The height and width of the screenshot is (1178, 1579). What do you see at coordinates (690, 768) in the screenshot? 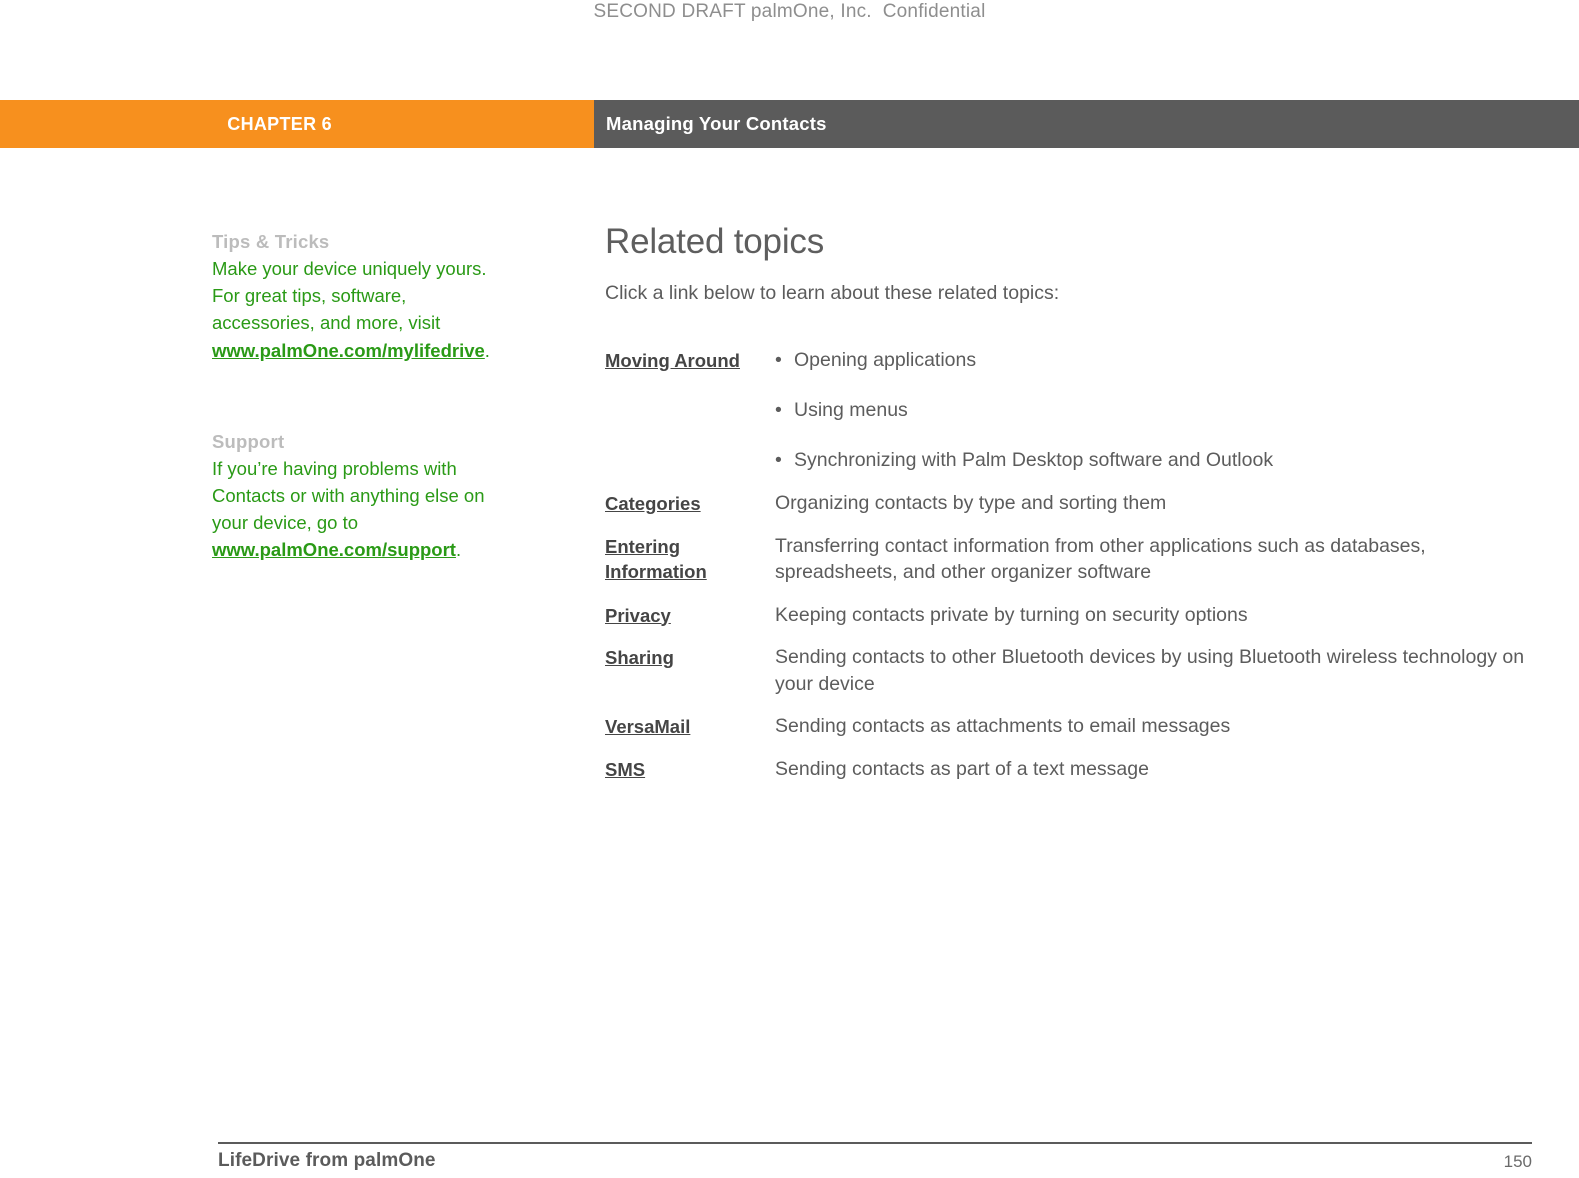
I see `topic-link-cell: SMS` at bounding box center [690, 768].